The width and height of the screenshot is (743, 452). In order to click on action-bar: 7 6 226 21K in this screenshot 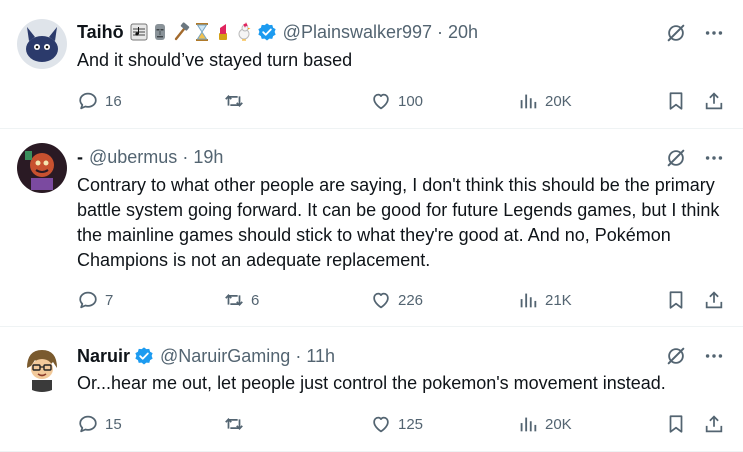, I will do `click(400, 300)`.